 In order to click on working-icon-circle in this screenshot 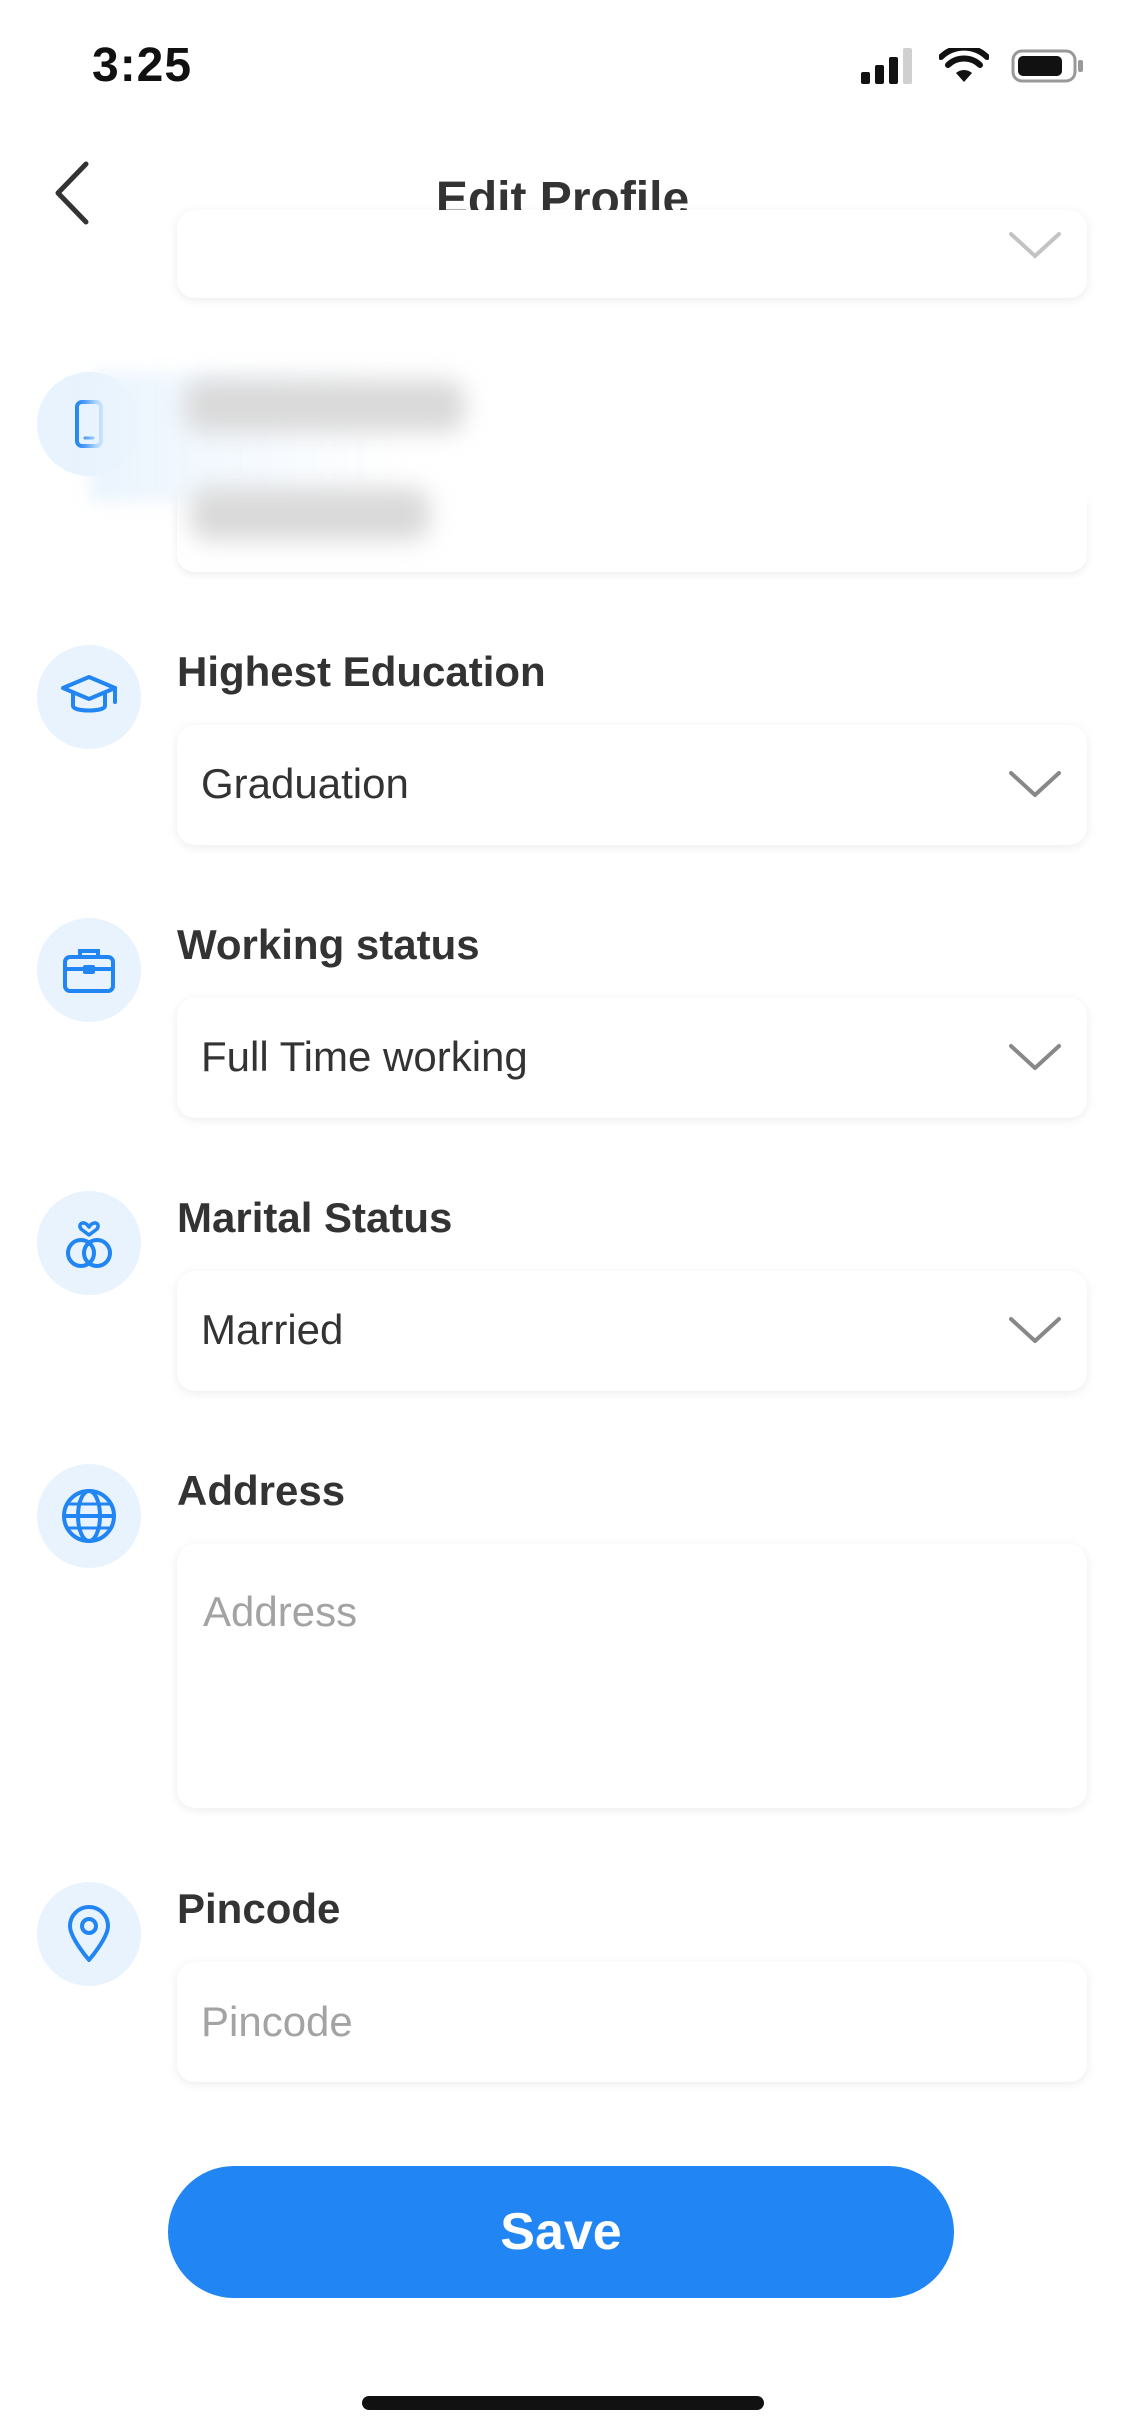, I will do `click(89, 970)`.